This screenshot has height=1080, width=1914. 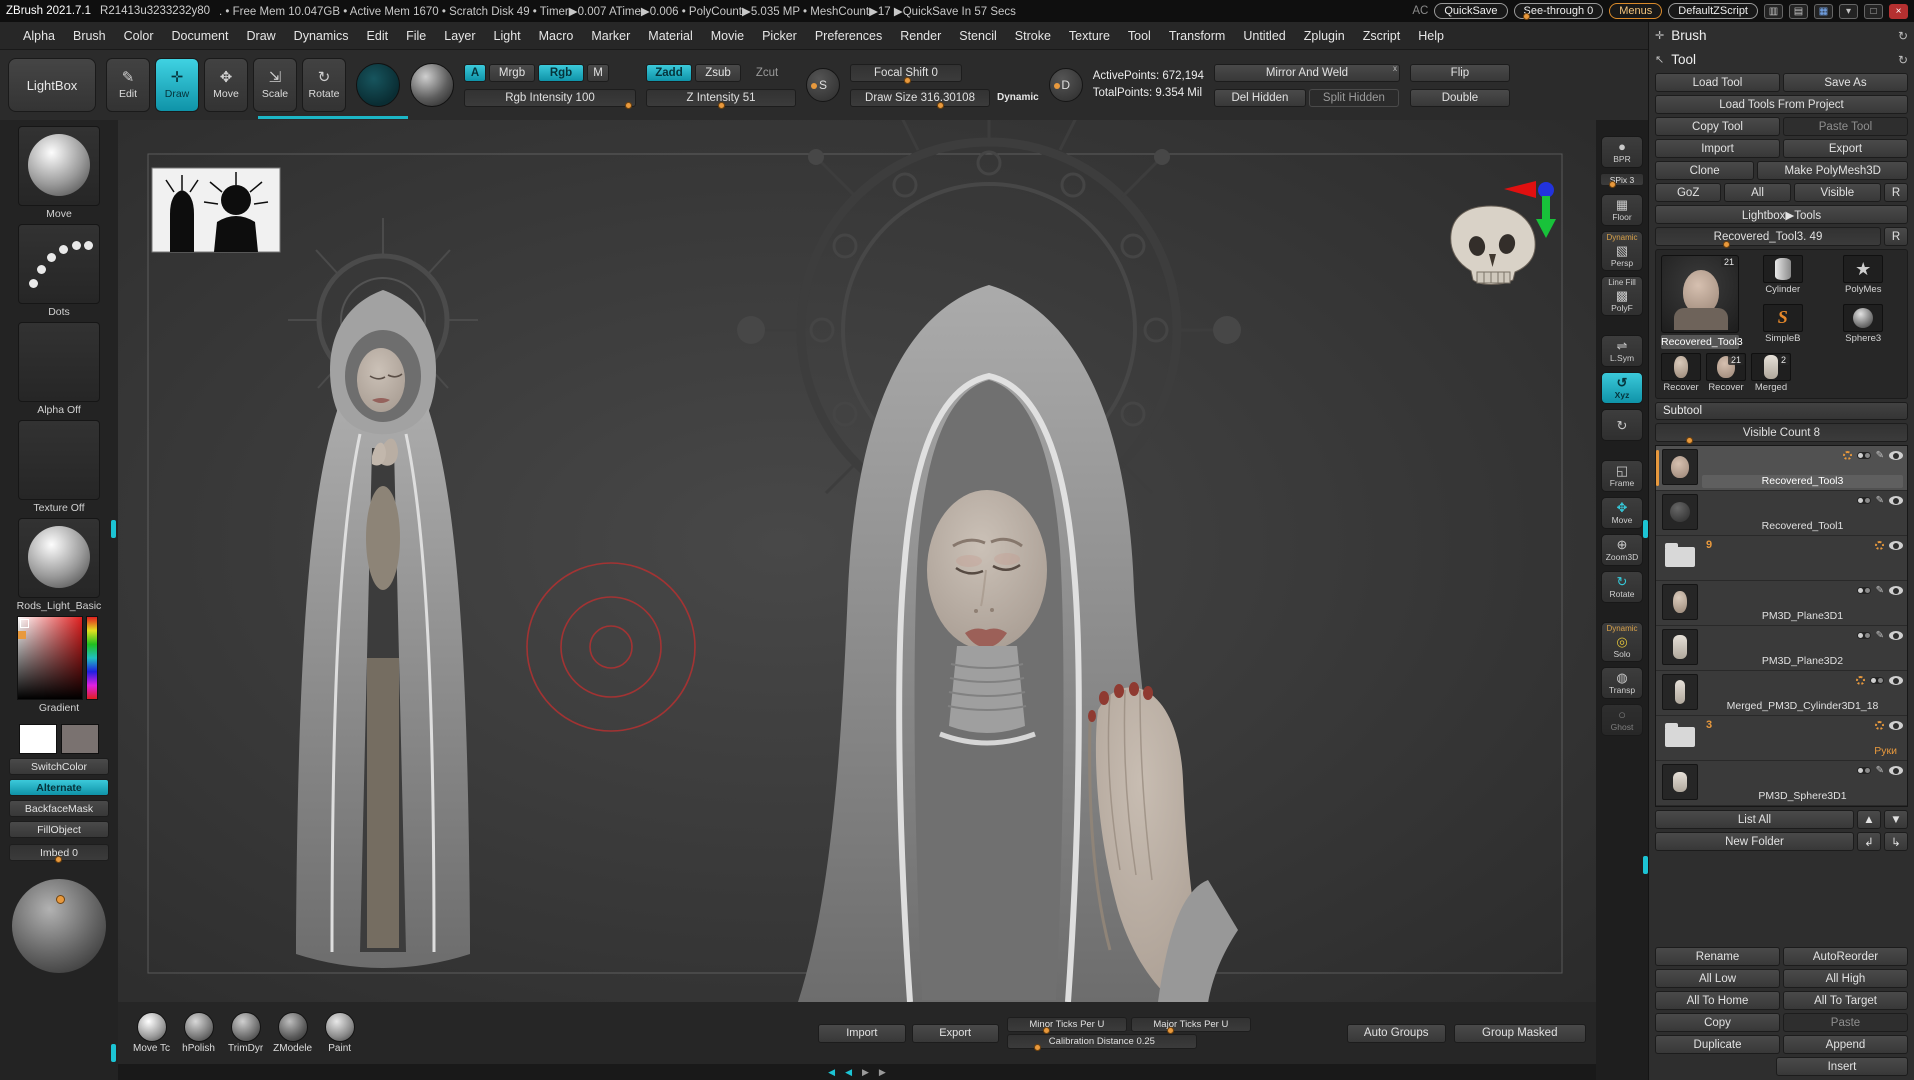 I want to click on menu-alpha: Alpha, so click(x=39, y=36).